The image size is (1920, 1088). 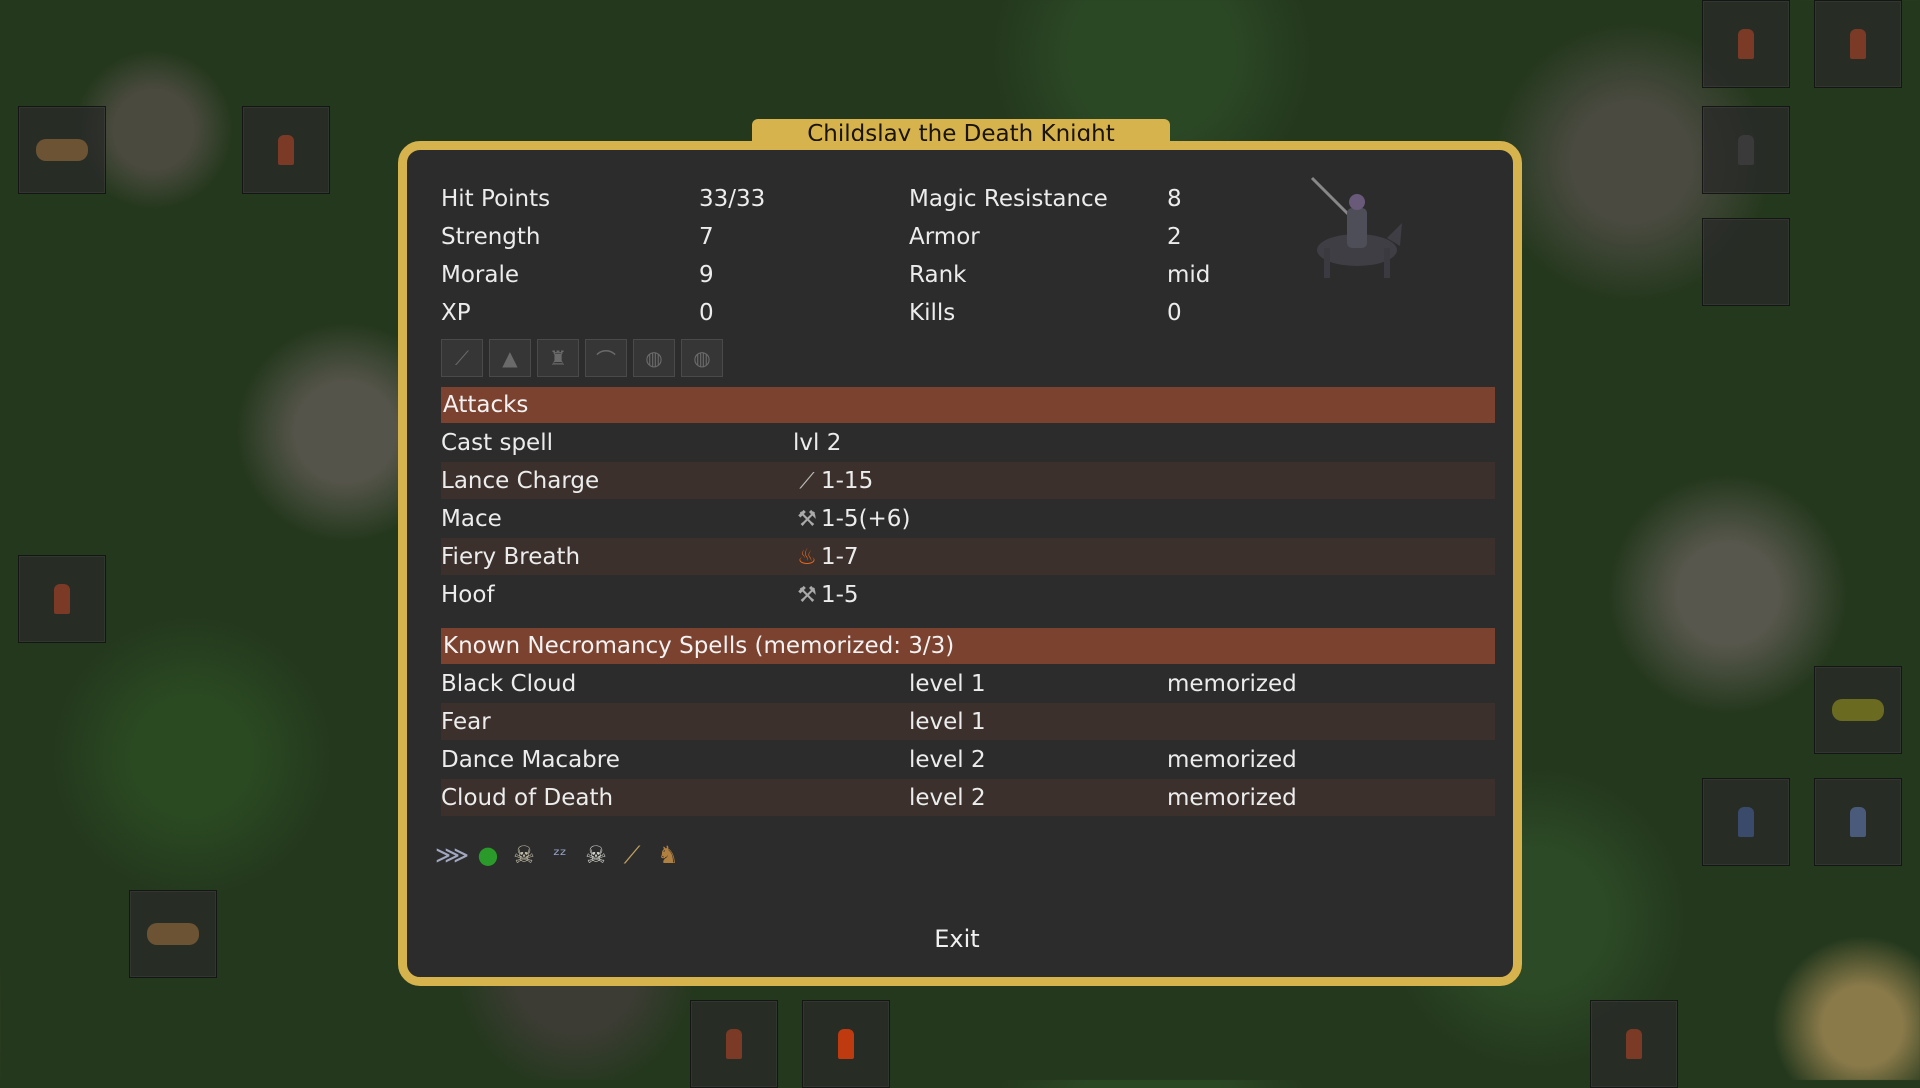 What do you see at coordinates (968, 646) in the screenshot?
I see `spells-header: Known Necromancy Spells (memorized: 3/3)` at bounding box center [968, 646].